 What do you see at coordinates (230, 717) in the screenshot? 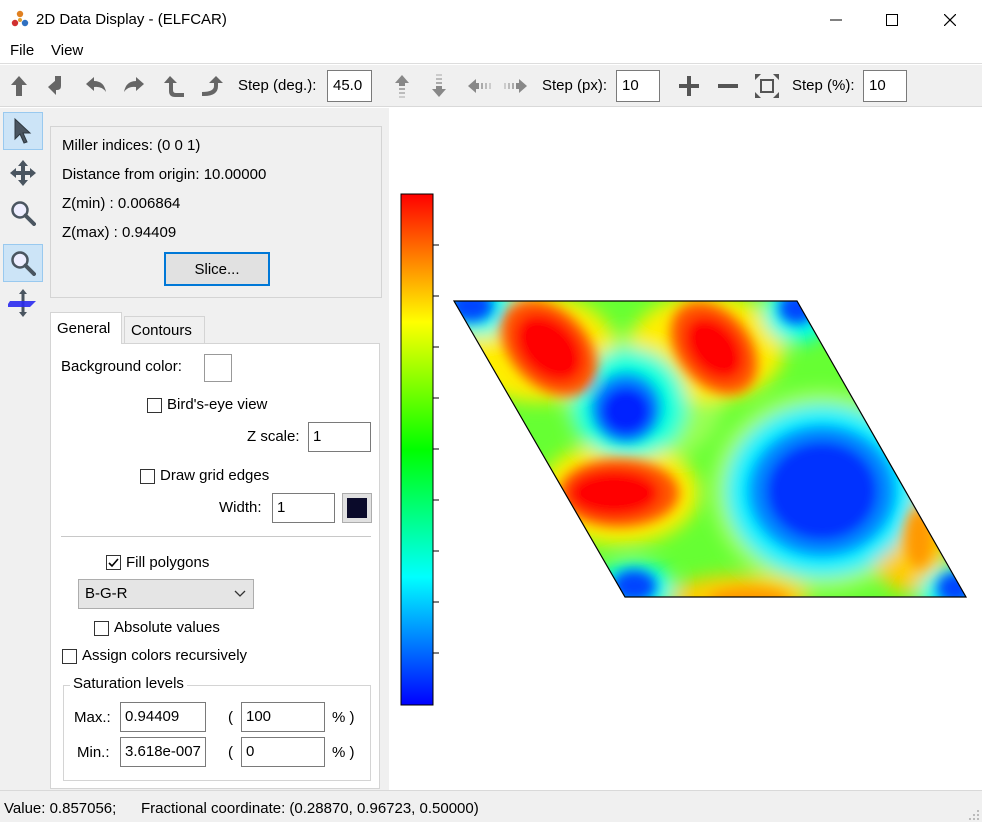
I see `max-paren: (` at bounding box center [230, 717].